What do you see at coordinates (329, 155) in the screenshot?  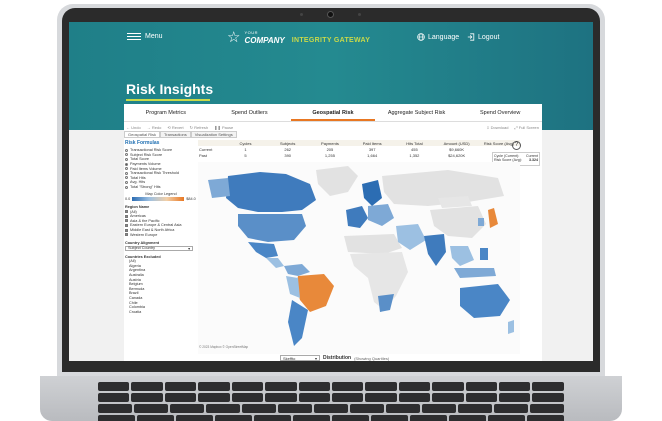 I see `table-cell: 1,255` at bounding box center [329, 155].